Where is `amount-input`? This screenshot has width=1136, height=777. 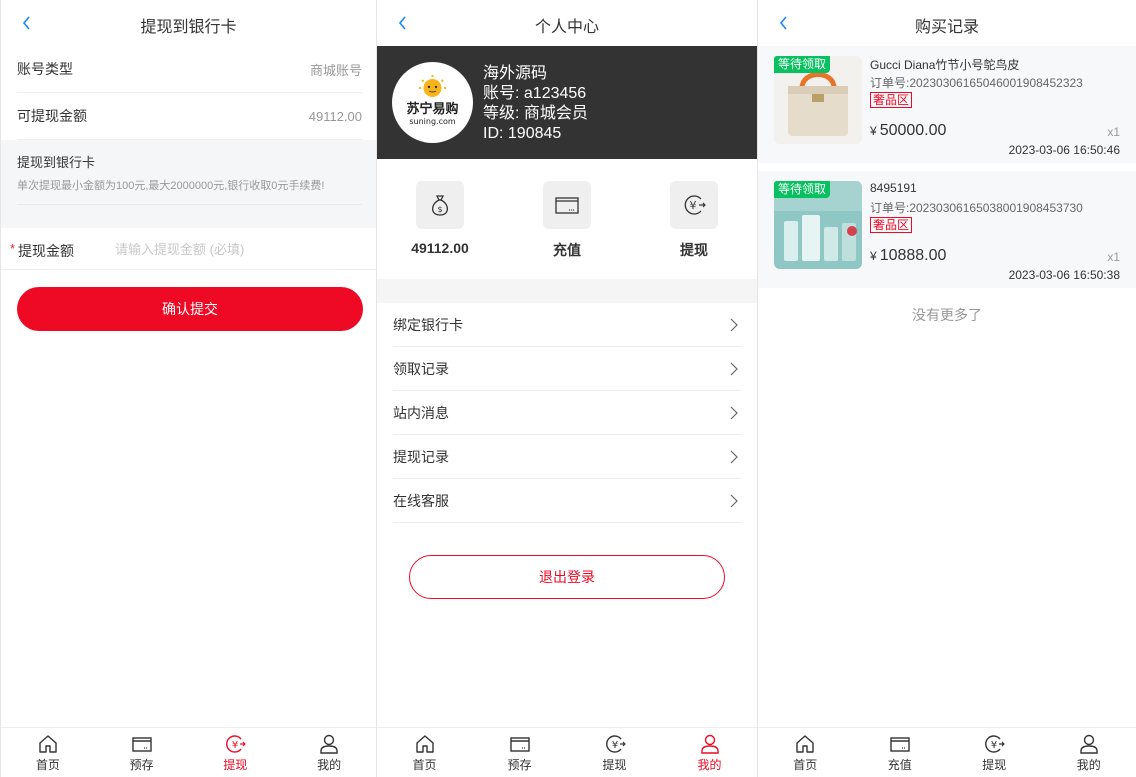
amount-input is located at coordinates (235, 249).